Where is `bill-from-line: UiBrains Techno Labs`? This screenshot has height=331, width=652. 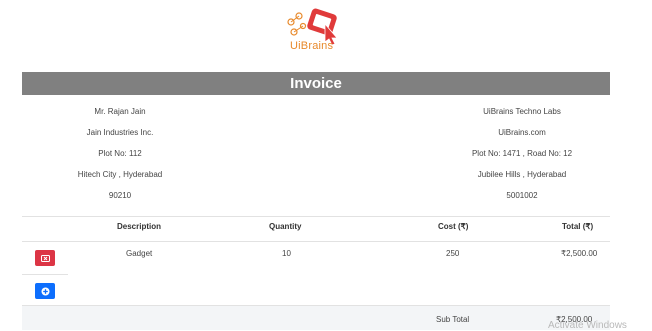 bill-from-line: UiBrains Techno Labs is located at coordinates (522, 111).